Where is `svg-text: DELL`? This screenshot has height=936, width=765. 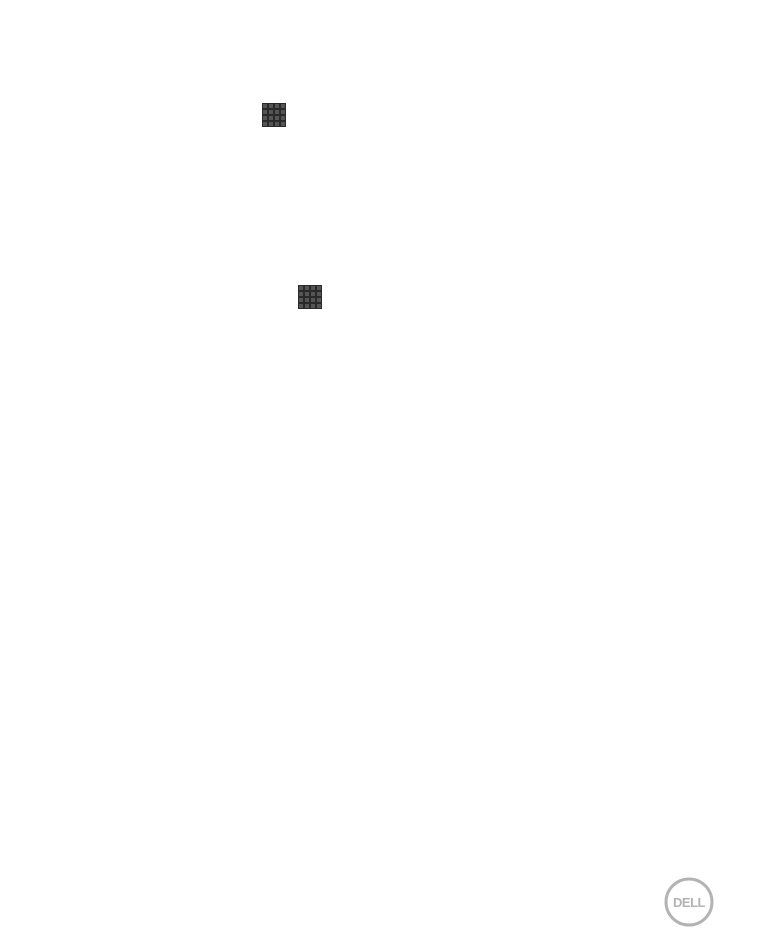
svg-text: DELL is located at coordinates (689, 902).